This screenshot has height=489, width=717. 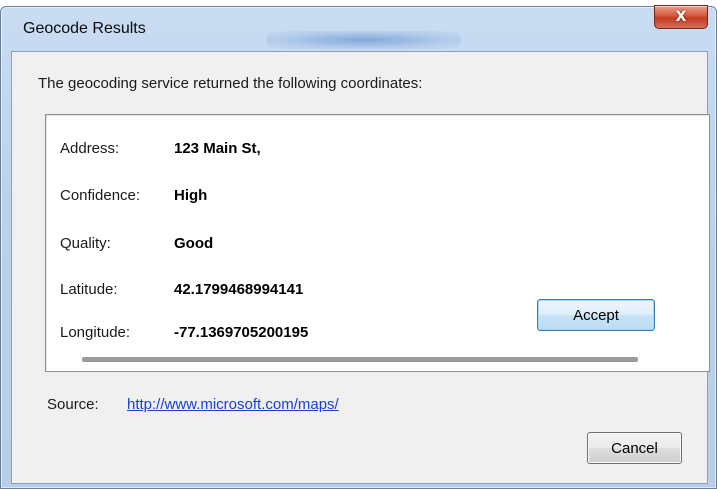 What do you see at coordinates (233, 404) in the screenshot?
I see `source-link: http://www.microsoft.com/maps/` at bounding box center [233, 404].